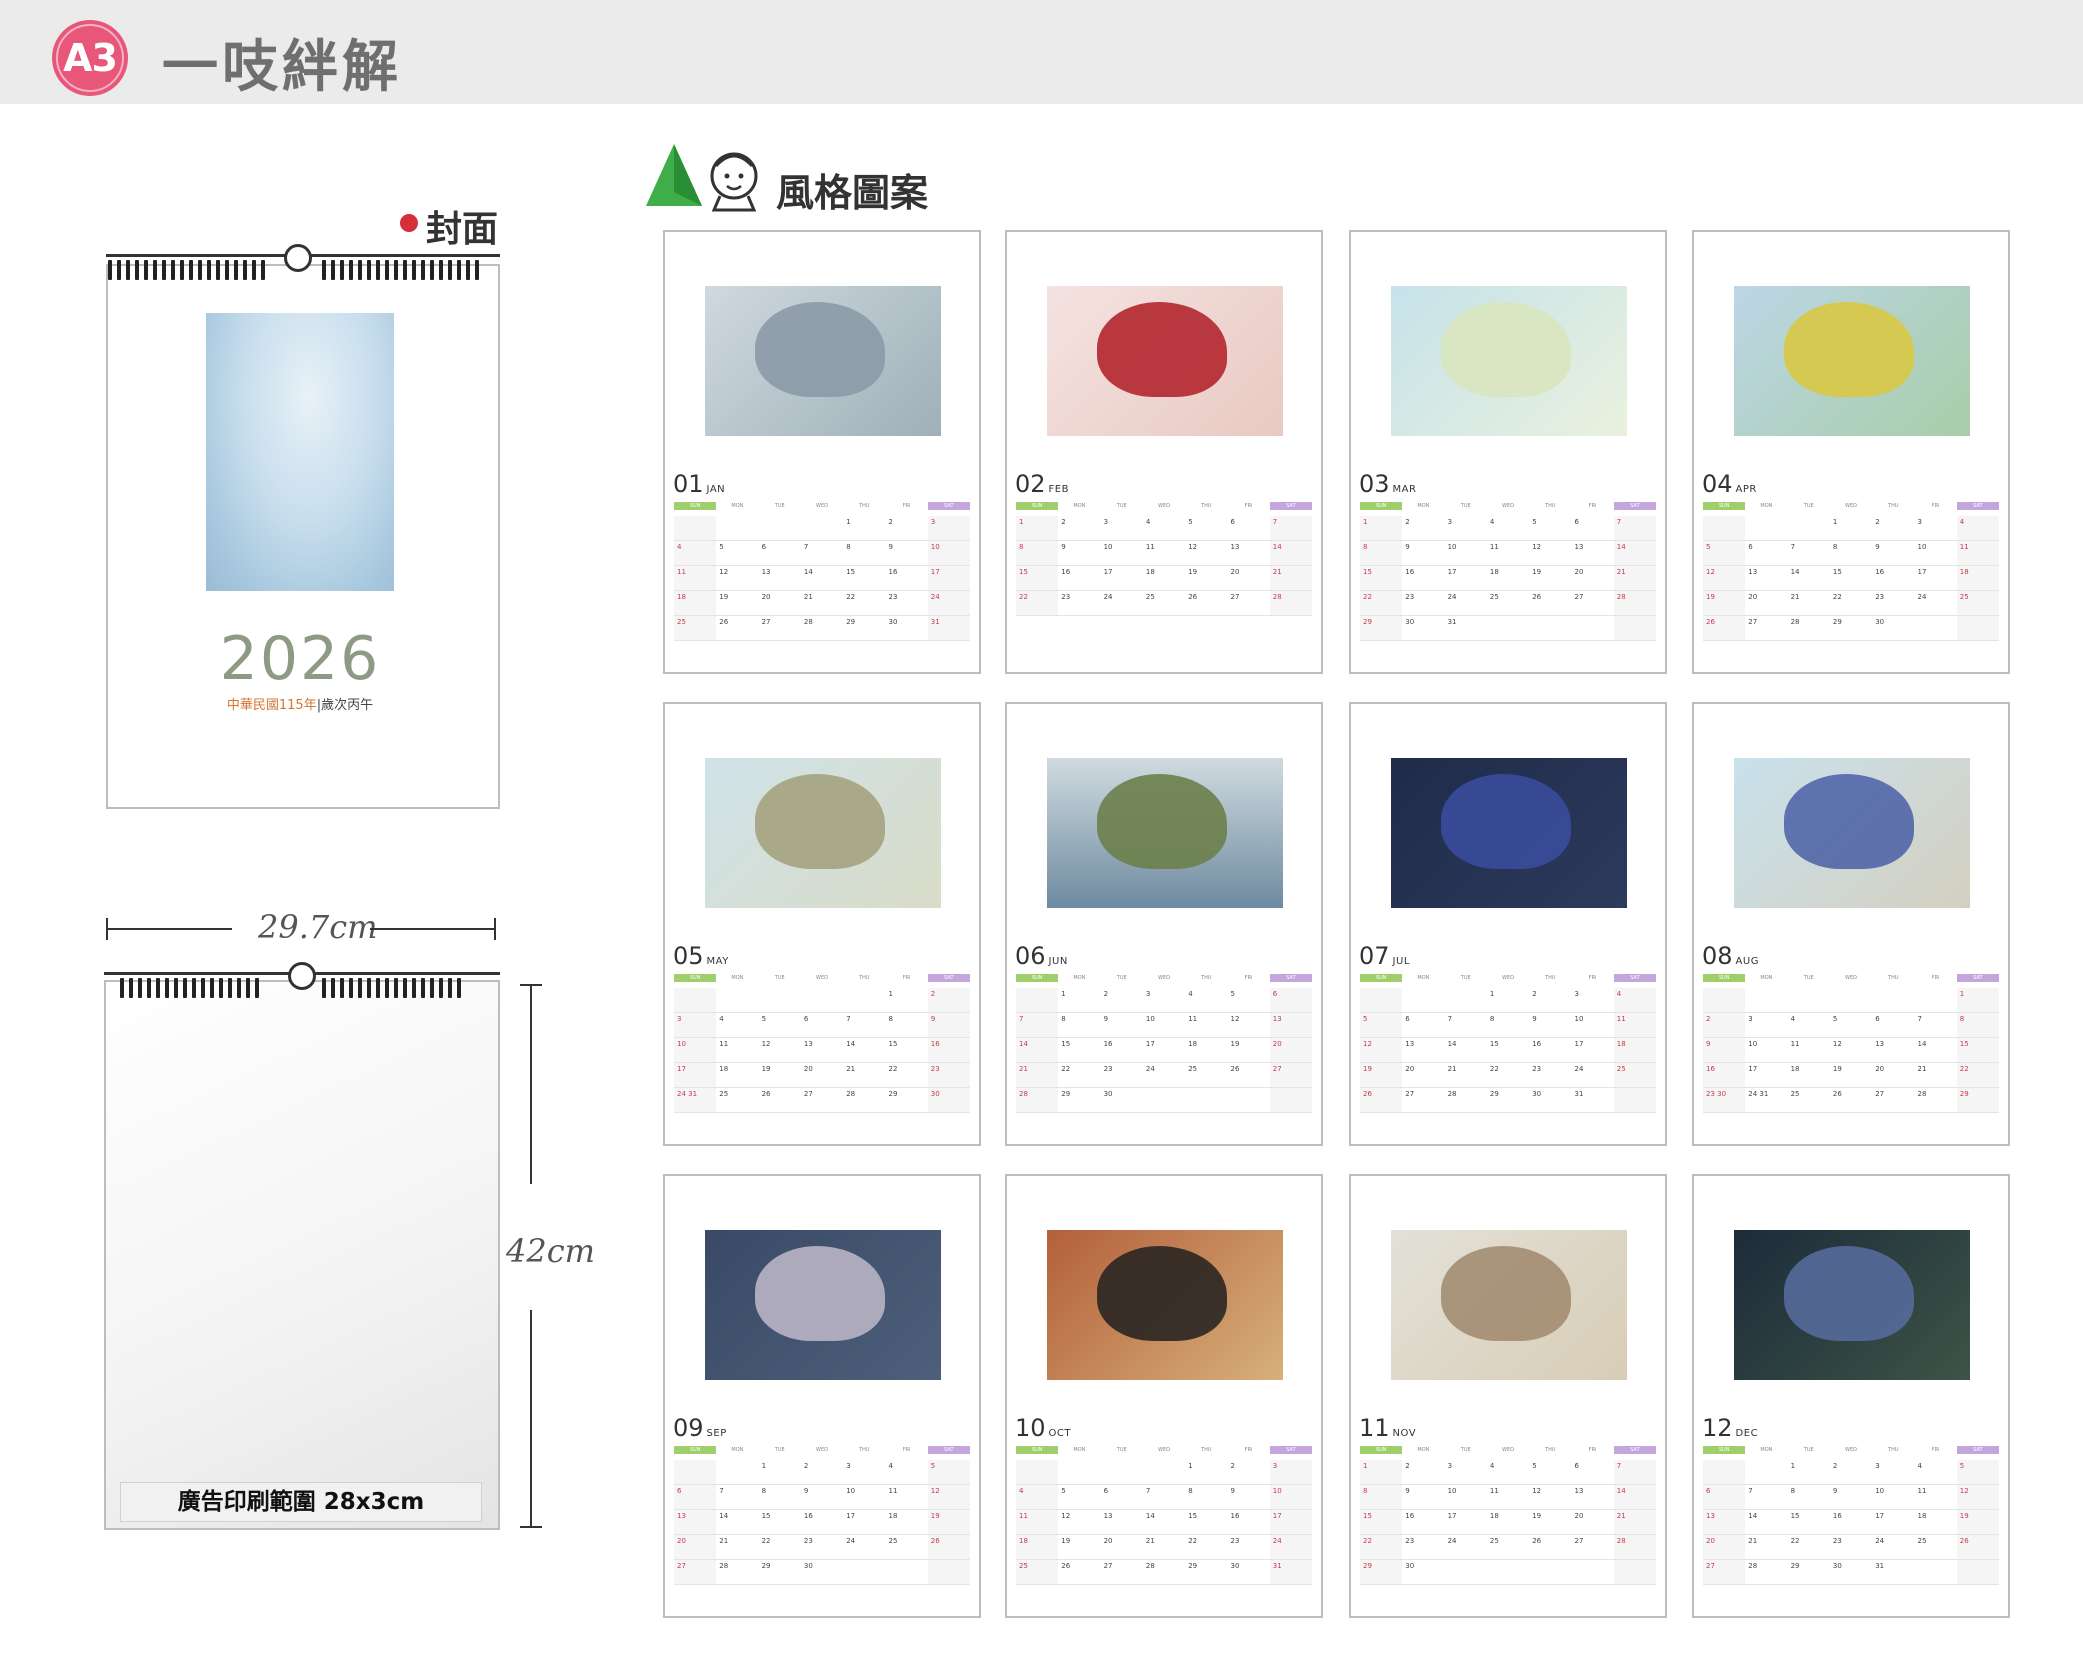 This screenshot has height=1667, width=2083. Describe the element at coordinates (1248, 978) in the screenshot. I see `weekday-label: FRI` at that location.